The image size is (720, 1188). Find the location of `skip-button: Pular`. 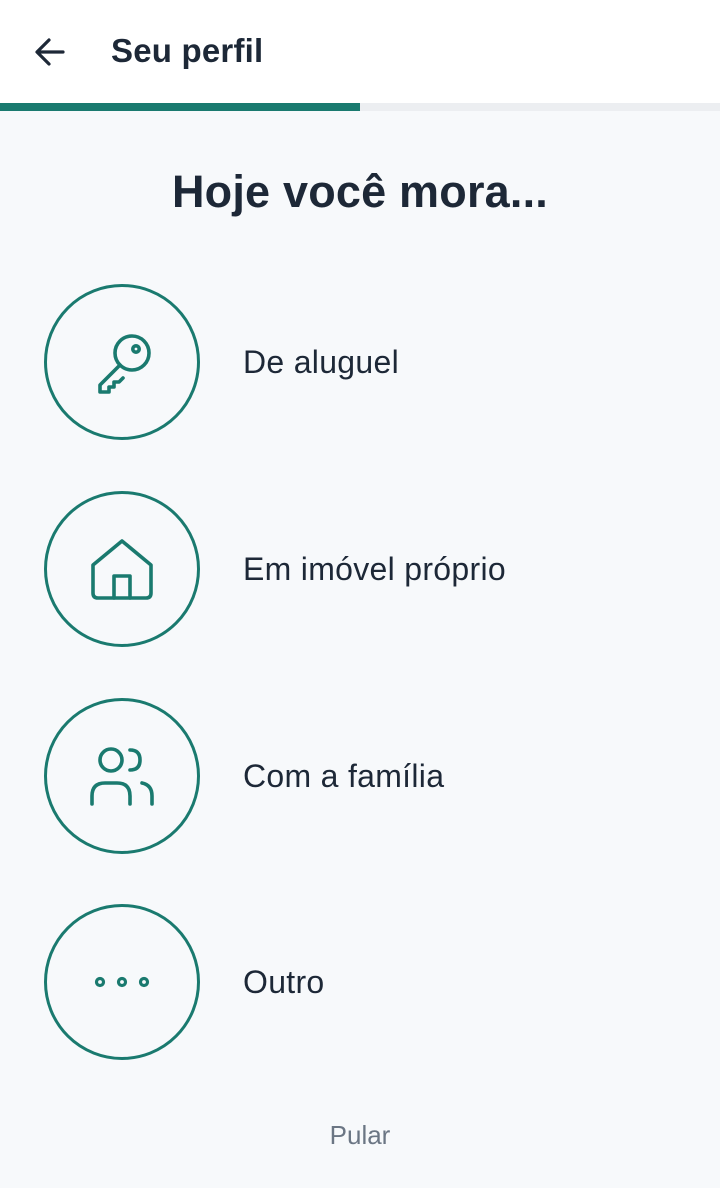

skip-button: Pular is located at coordinates (360, 1135).